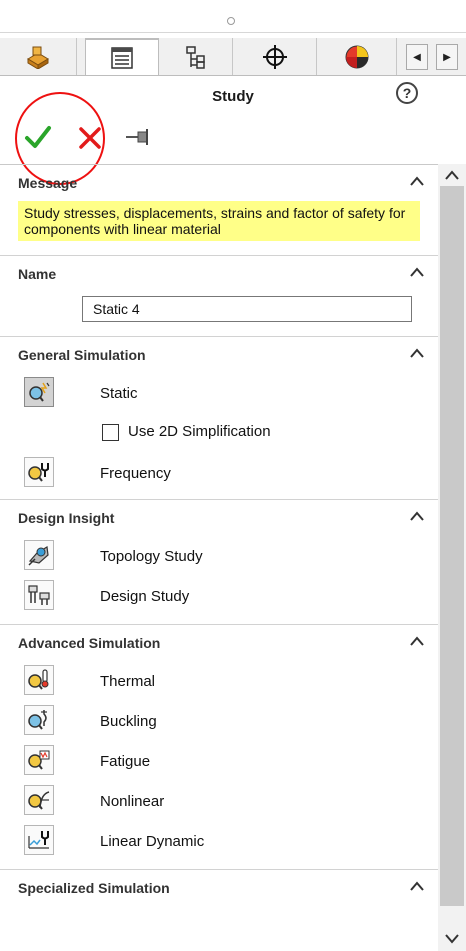 The image size is (466, 951). I want to click on study-option-label: Fatigue, so click(125, 761).